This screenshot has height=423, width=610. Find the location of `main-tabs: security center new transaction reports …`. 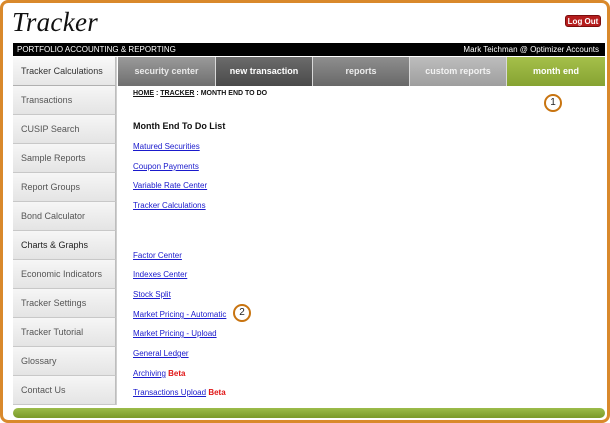

main-tabs: security center new transaction reports … is located at coordinates (361, 71).